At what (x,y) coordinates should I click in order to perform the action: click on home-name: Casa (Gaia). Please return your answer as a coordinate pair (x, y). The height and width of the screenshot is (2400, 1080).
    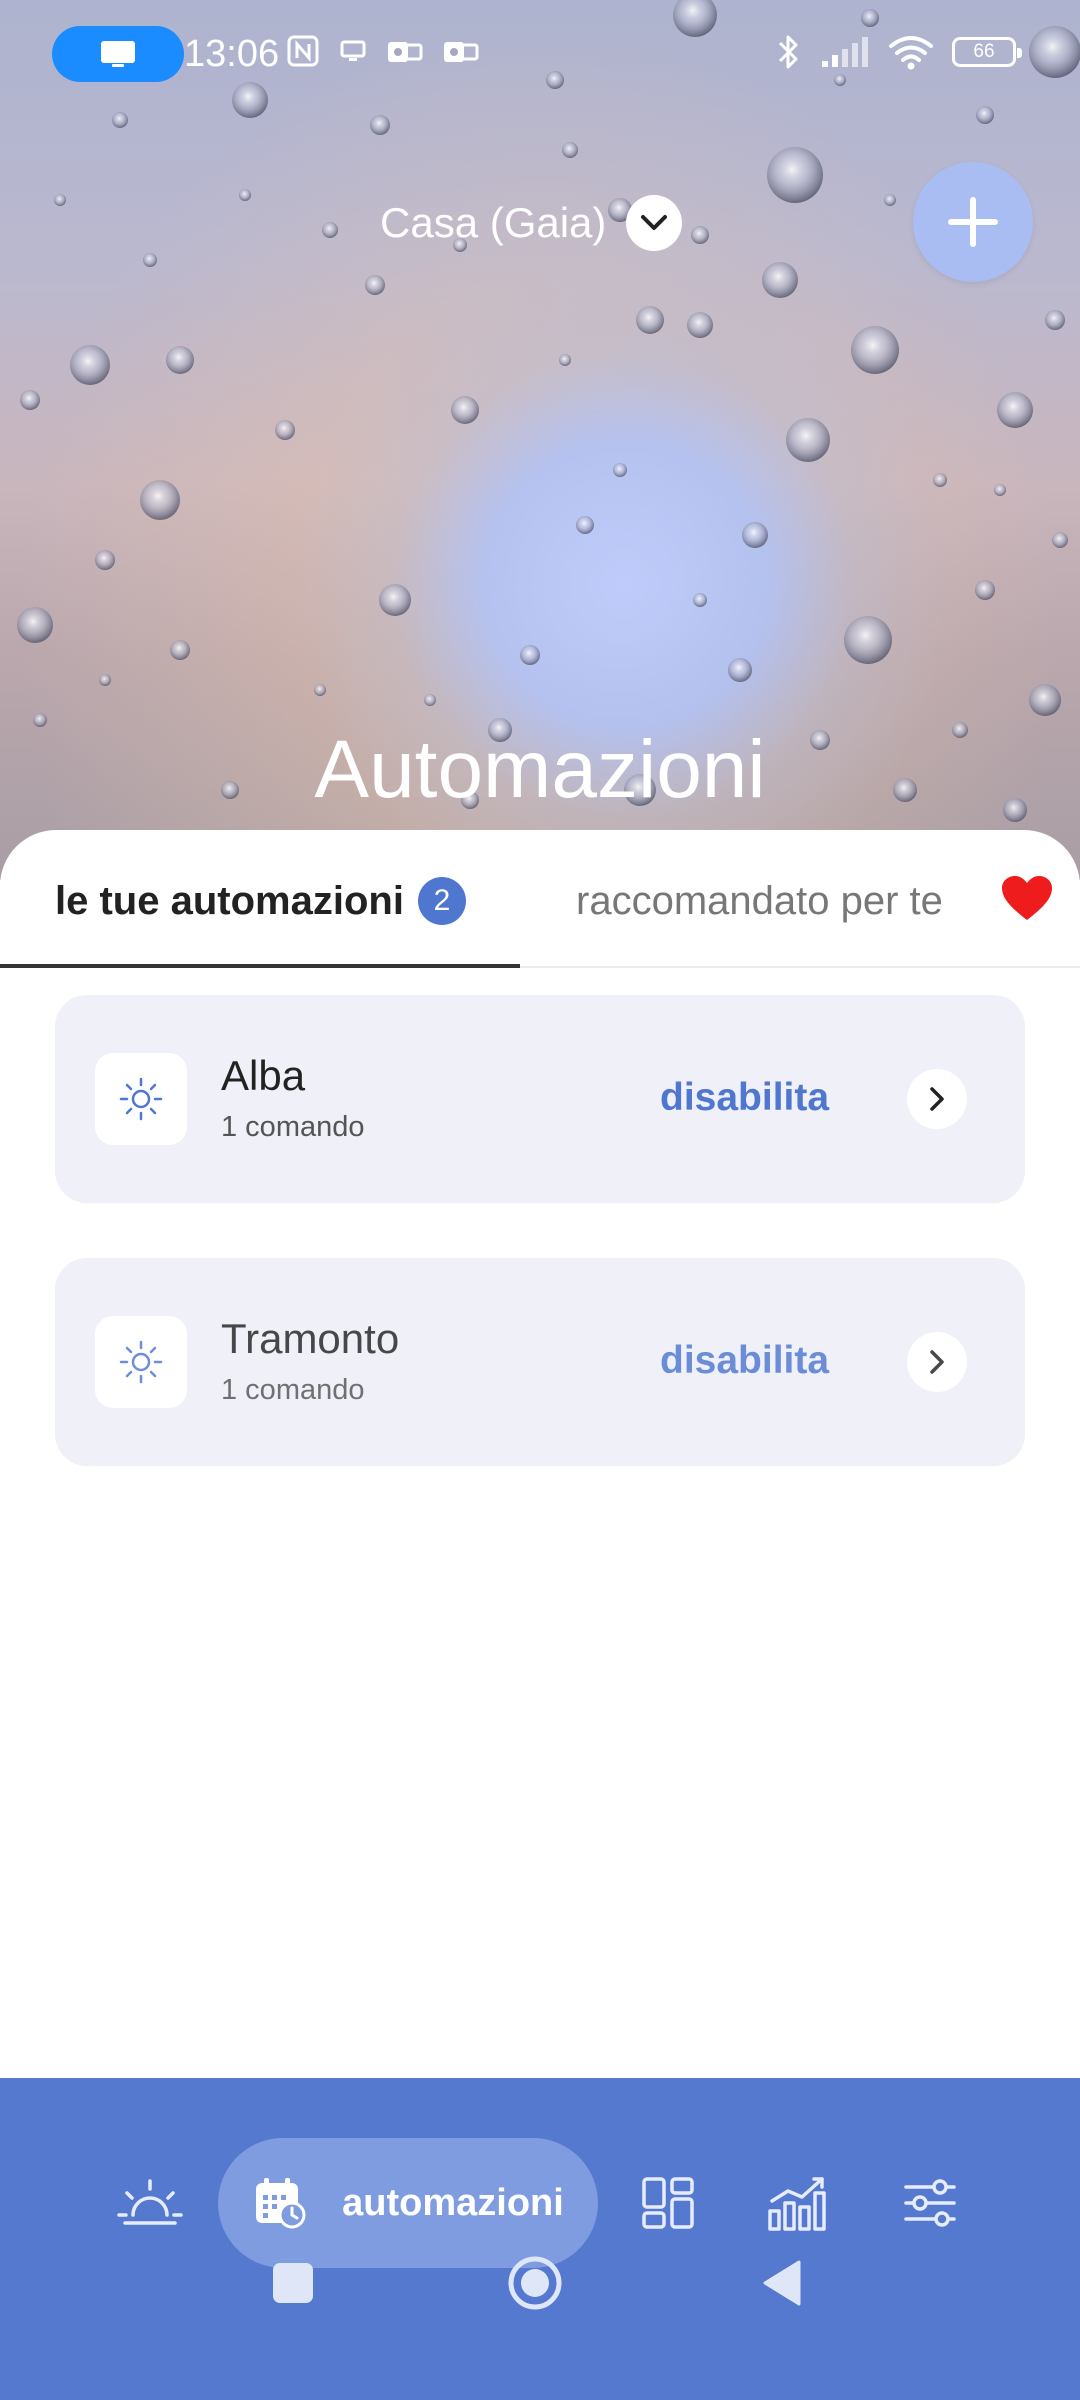
    Looking at the image, I should click on (493, 222).